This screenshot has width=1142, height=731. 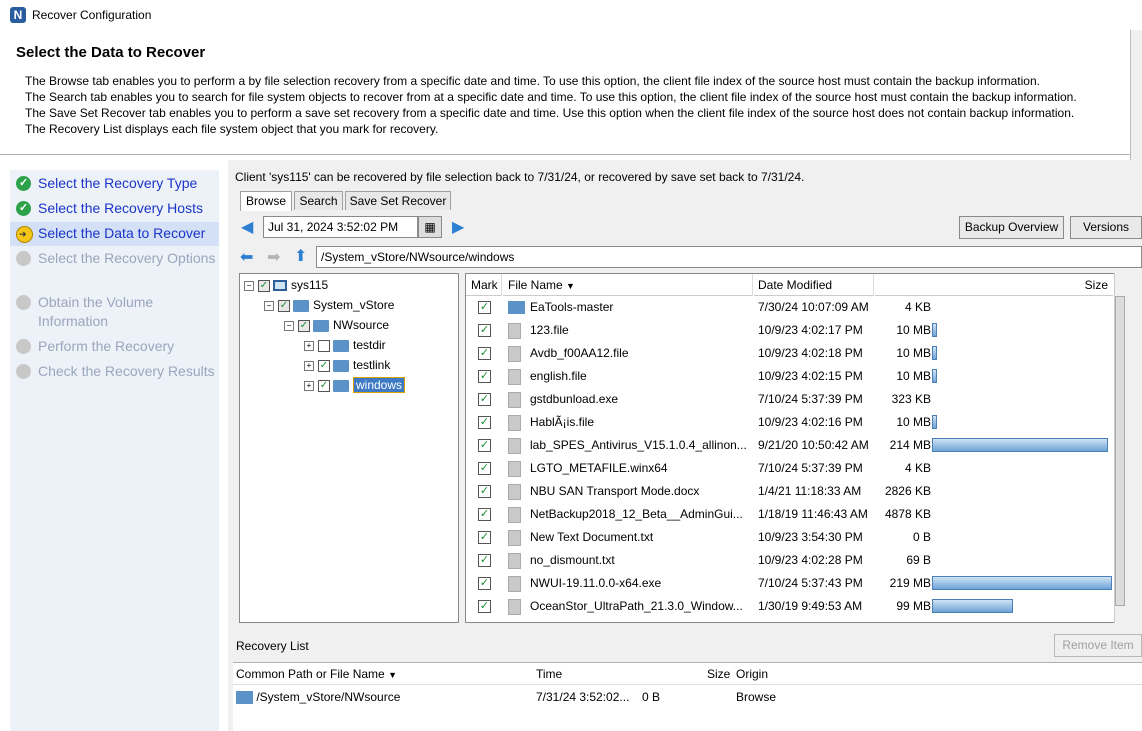 I want to click on tab-browse: Browse, so click(x=266, y=201).